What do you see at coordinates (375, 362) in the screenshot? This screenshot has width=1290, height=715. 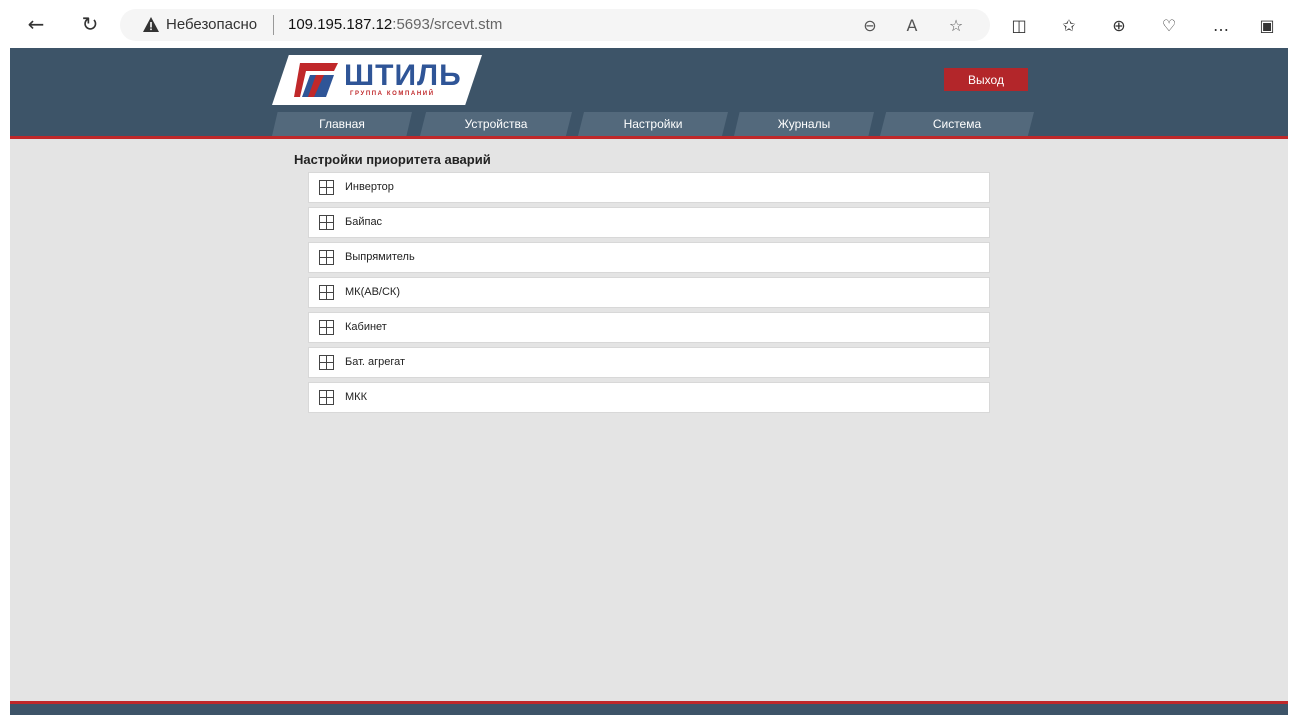 I see `list-item-label: Бат. агрегат` at bounding box center [375, 362].